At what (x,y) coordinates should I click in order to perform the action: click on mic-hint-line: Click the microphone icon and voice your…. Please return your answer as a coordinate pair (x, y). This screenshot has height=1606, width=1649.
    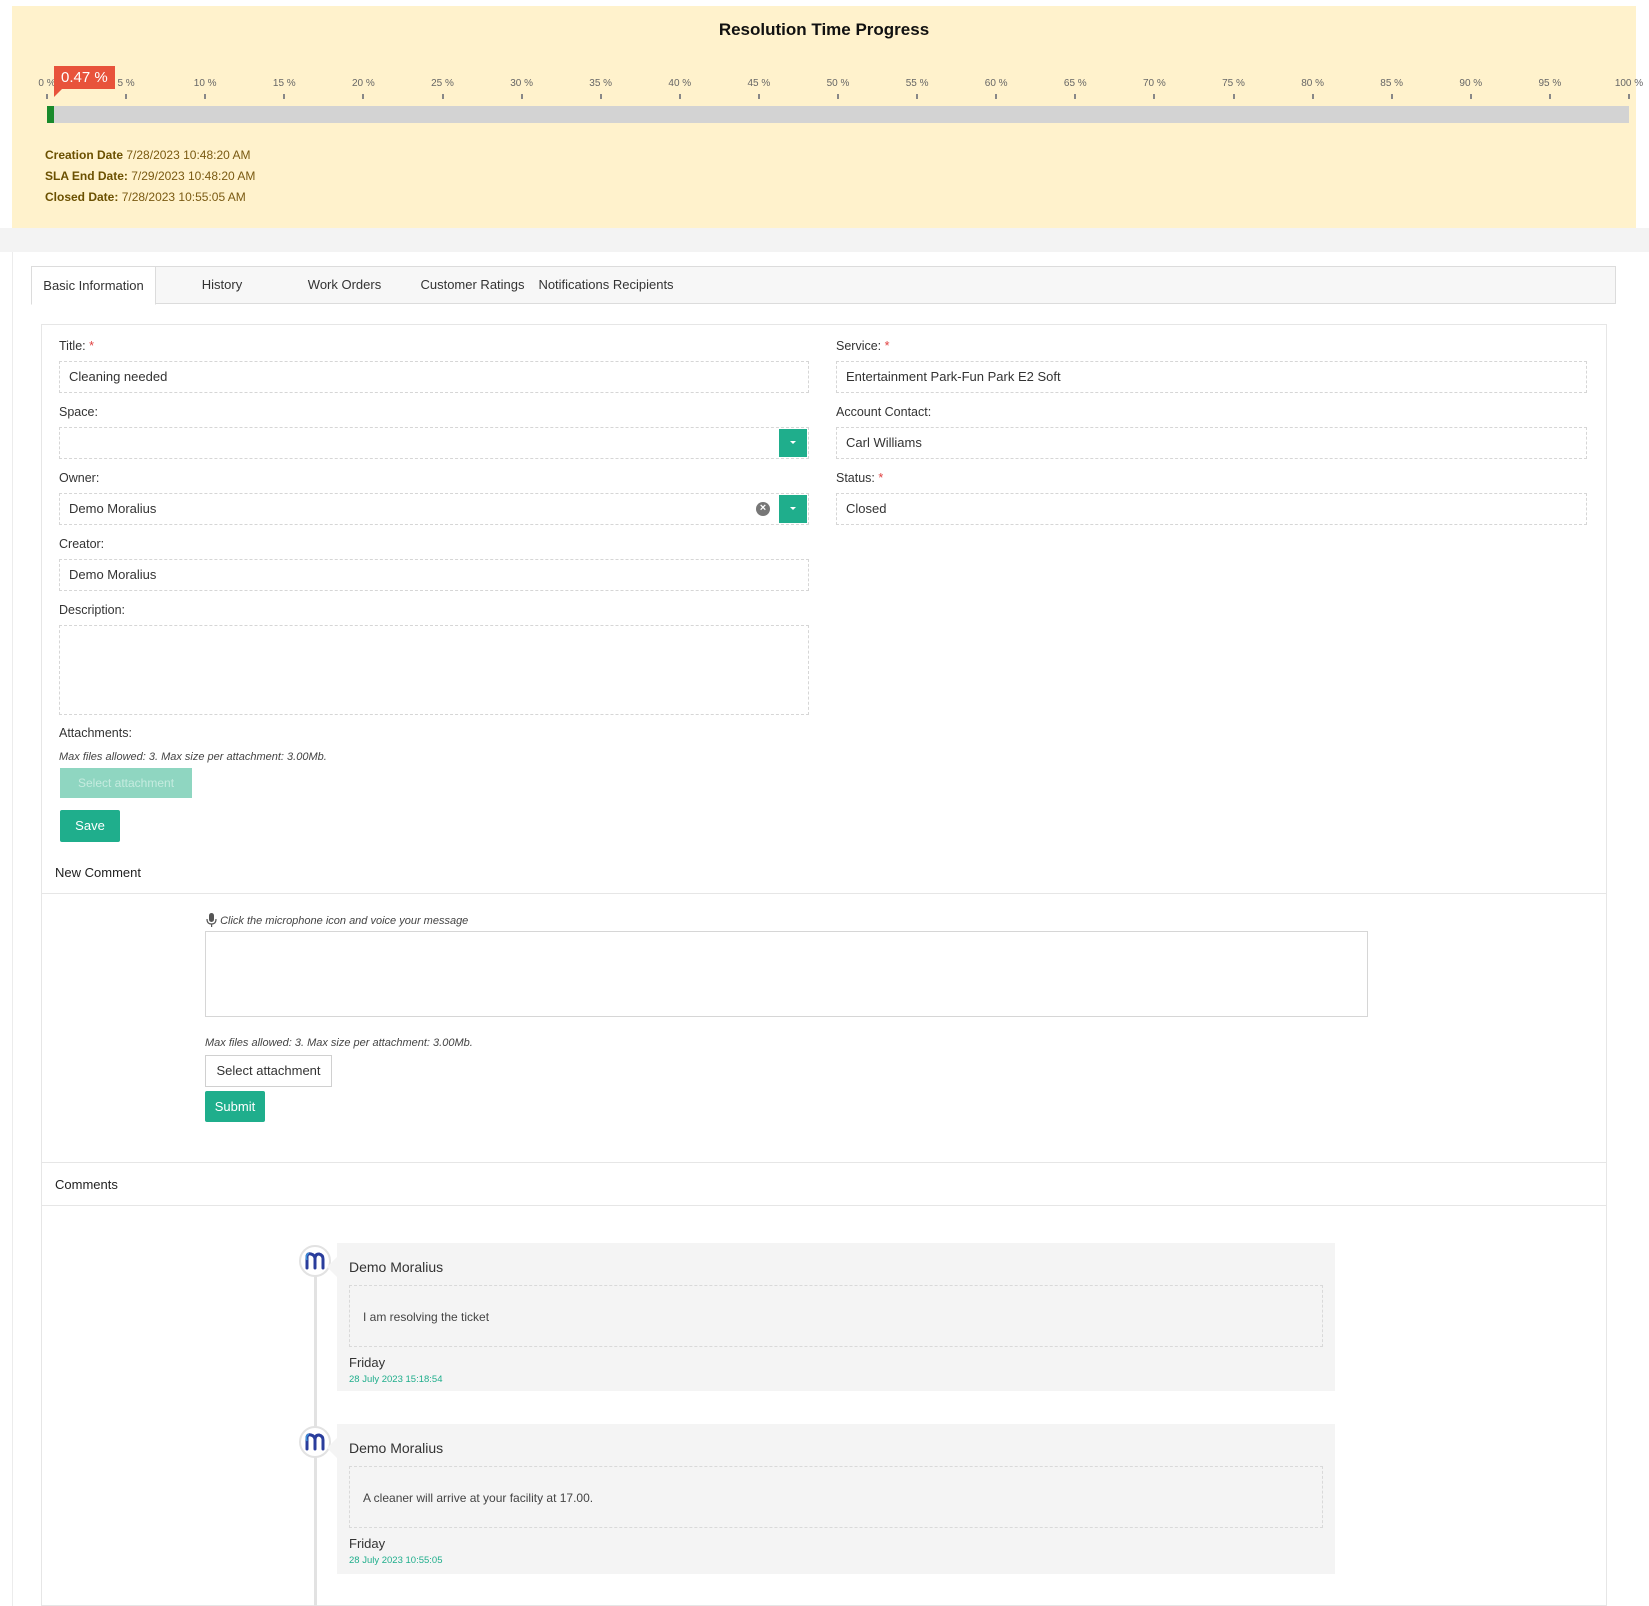
    Looking at the image, I should click on (337, 920).